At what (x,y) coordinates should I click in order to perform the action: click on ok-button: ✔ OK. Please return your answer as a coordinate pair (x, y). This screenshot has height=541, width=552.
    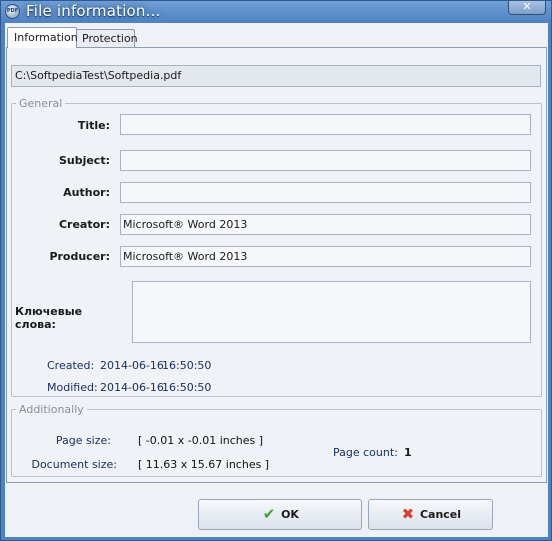
    Looking at the image, I should click on (280, 514).